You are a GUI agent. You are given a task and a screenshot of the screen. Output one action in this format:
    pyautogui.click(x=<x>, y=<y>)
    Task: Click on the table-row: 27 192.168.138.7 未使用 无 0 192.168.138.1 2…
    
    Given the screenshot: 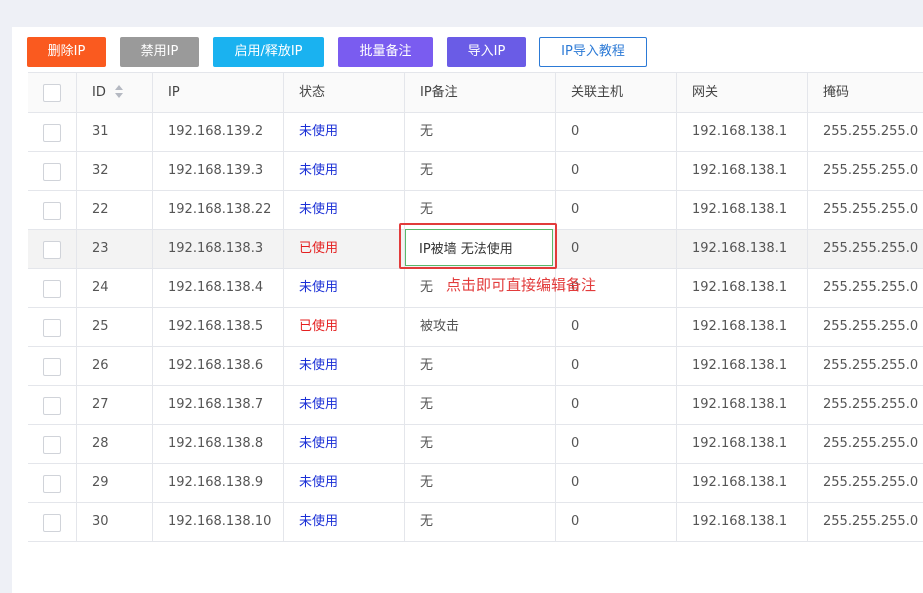 What is the action you would take?
    pyautogui.click(x=475, y=405)
    